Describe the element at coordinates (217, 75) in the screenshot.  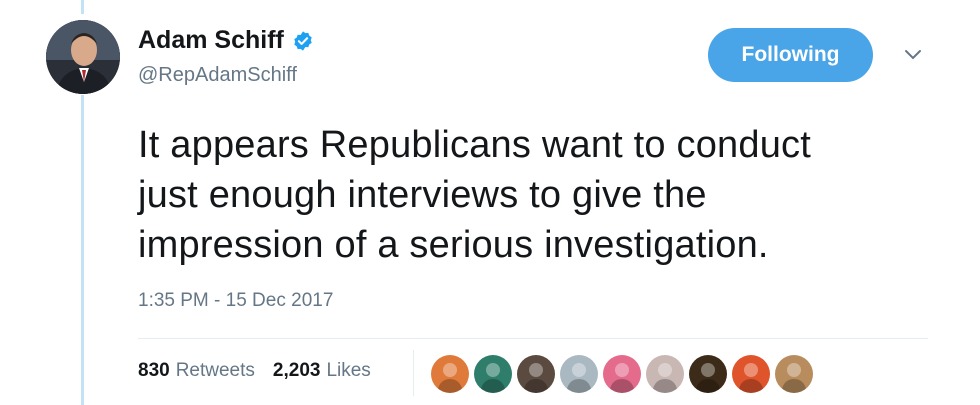
I see `author-handle: @RepAdamSchiff` at that location.